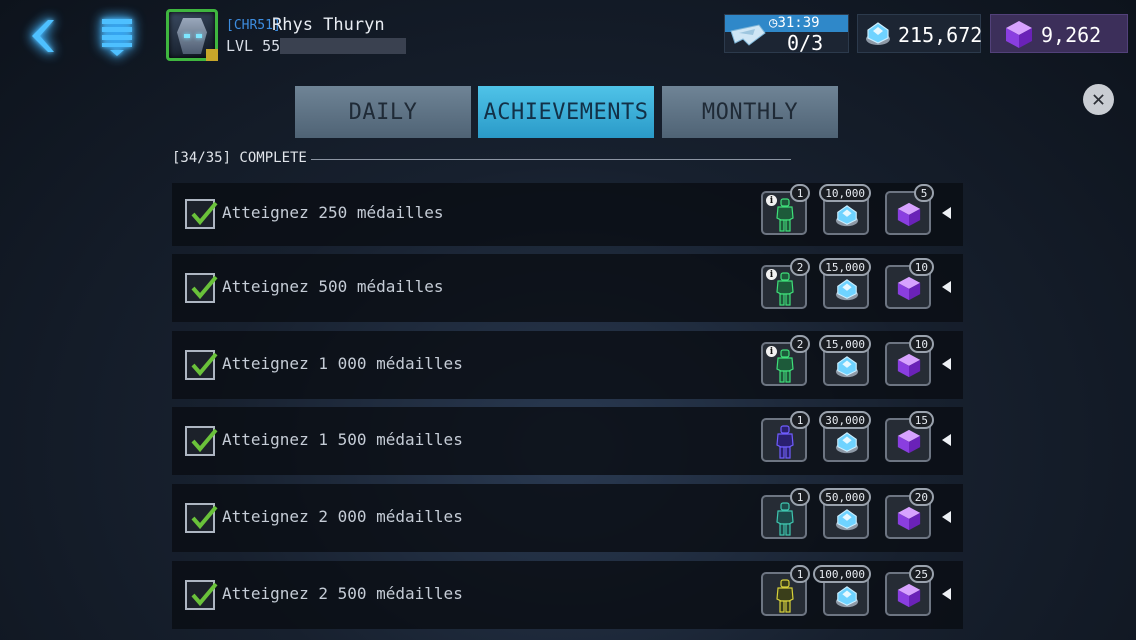 This screenshot has width=1136, height=640. I want to click on tab-achievements: ACHIEVEMENTS, so click(566, 112).